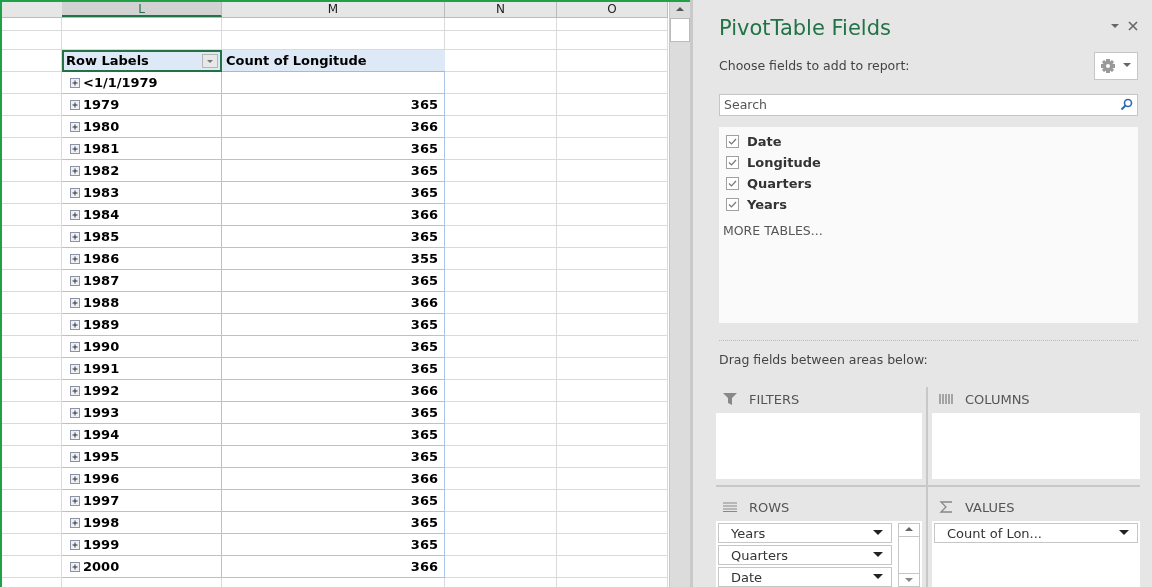 Image resolution: width=1152 pixels, height=587 pixels. What do you see at coordinates (805, 577) in the screenshot?
I see `field-chip: Date` at bounding box center [805, 577].